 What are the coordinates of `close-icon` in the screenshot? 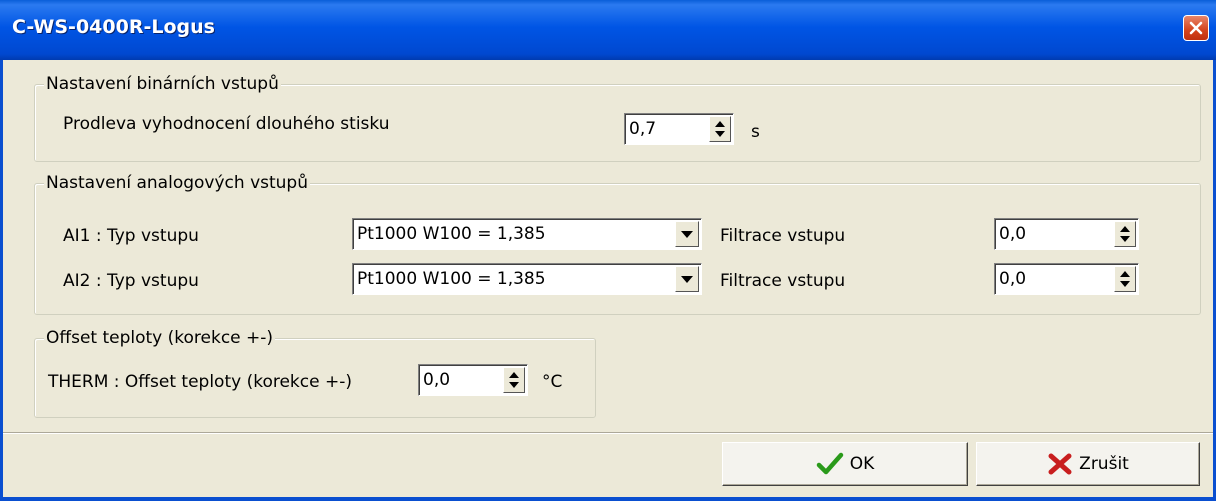 It's located at (1196, 28).